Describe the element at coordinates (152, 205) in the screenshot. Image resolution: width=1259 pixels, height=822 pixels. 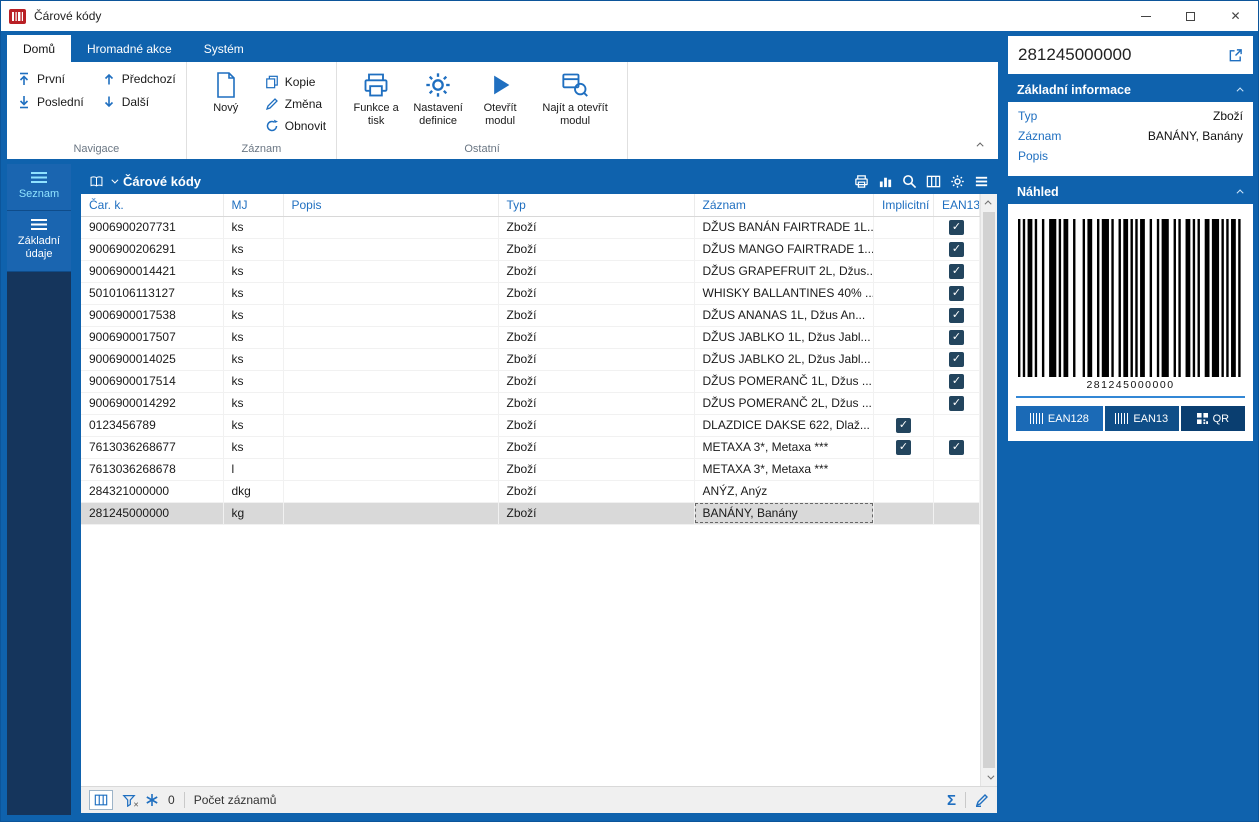
I see `column-header-car-k: Čar. k.` at that location.